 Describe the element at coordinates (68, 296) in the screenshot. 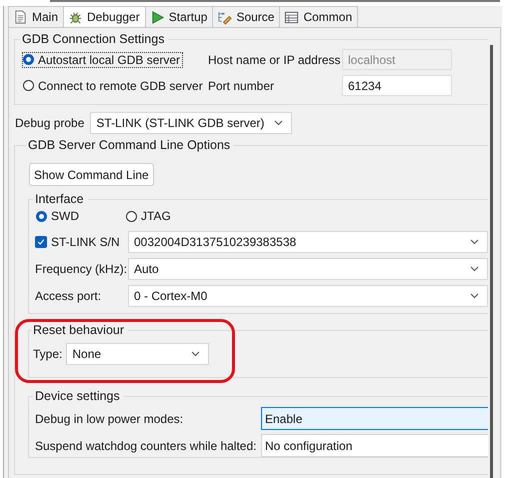

I see `field-label: Access port:` at that location.